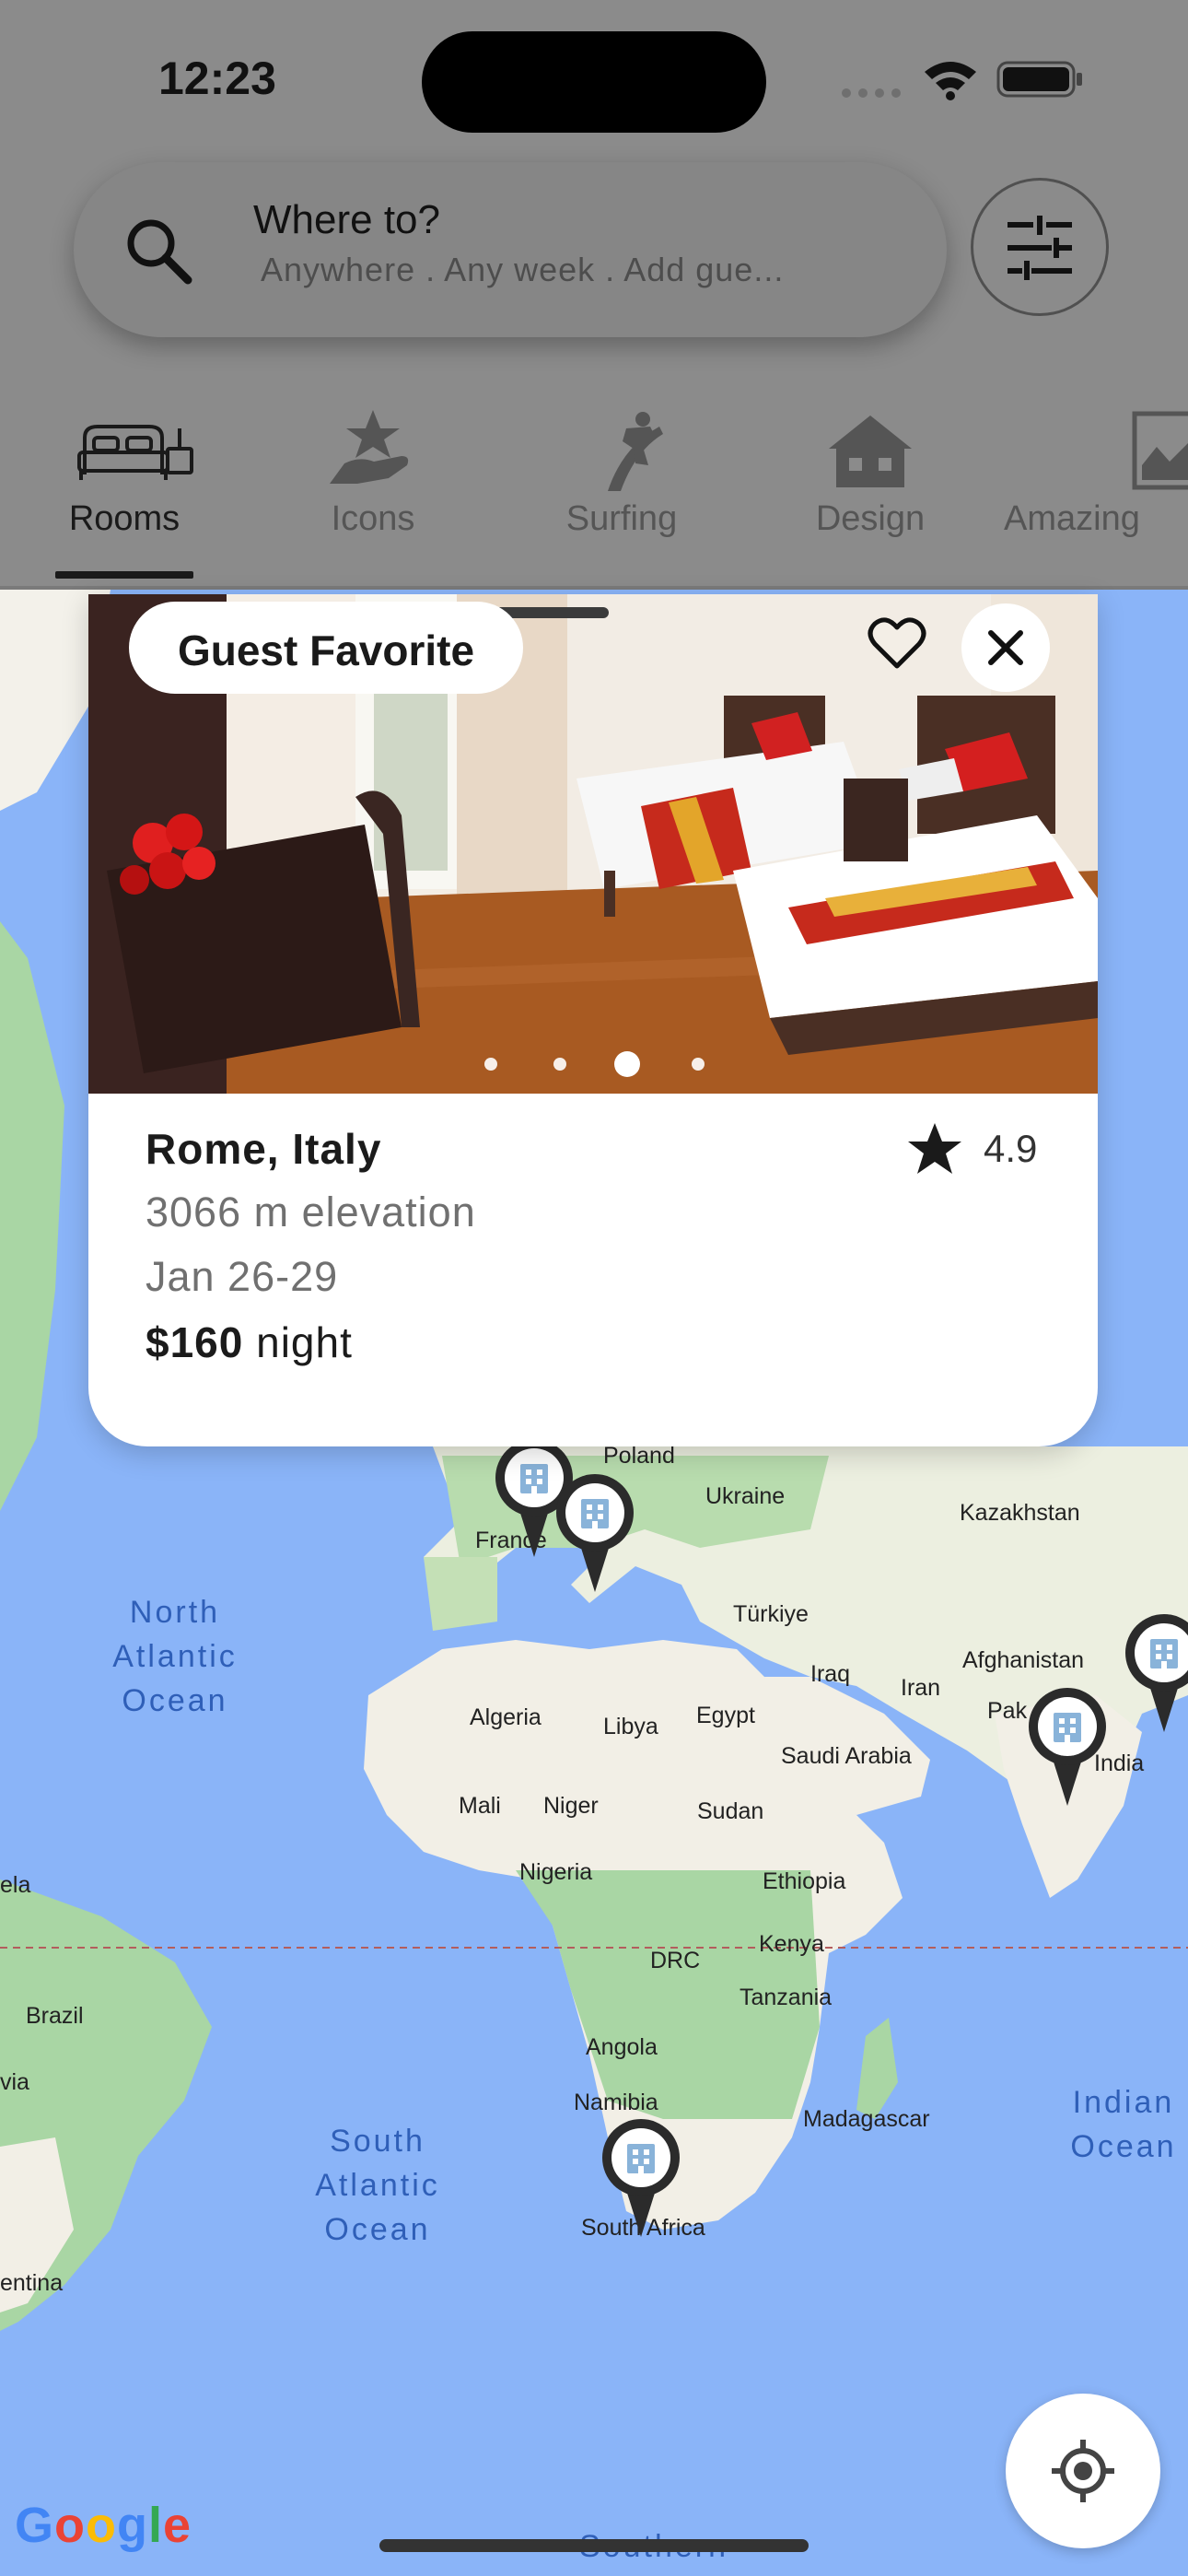 Image resolution: width=1188 pixels, height=2576 pixels. What do you see at coordinates (870, 518) in the screenshot?
I see `category-label: Design` at bounding box center [870, 518].